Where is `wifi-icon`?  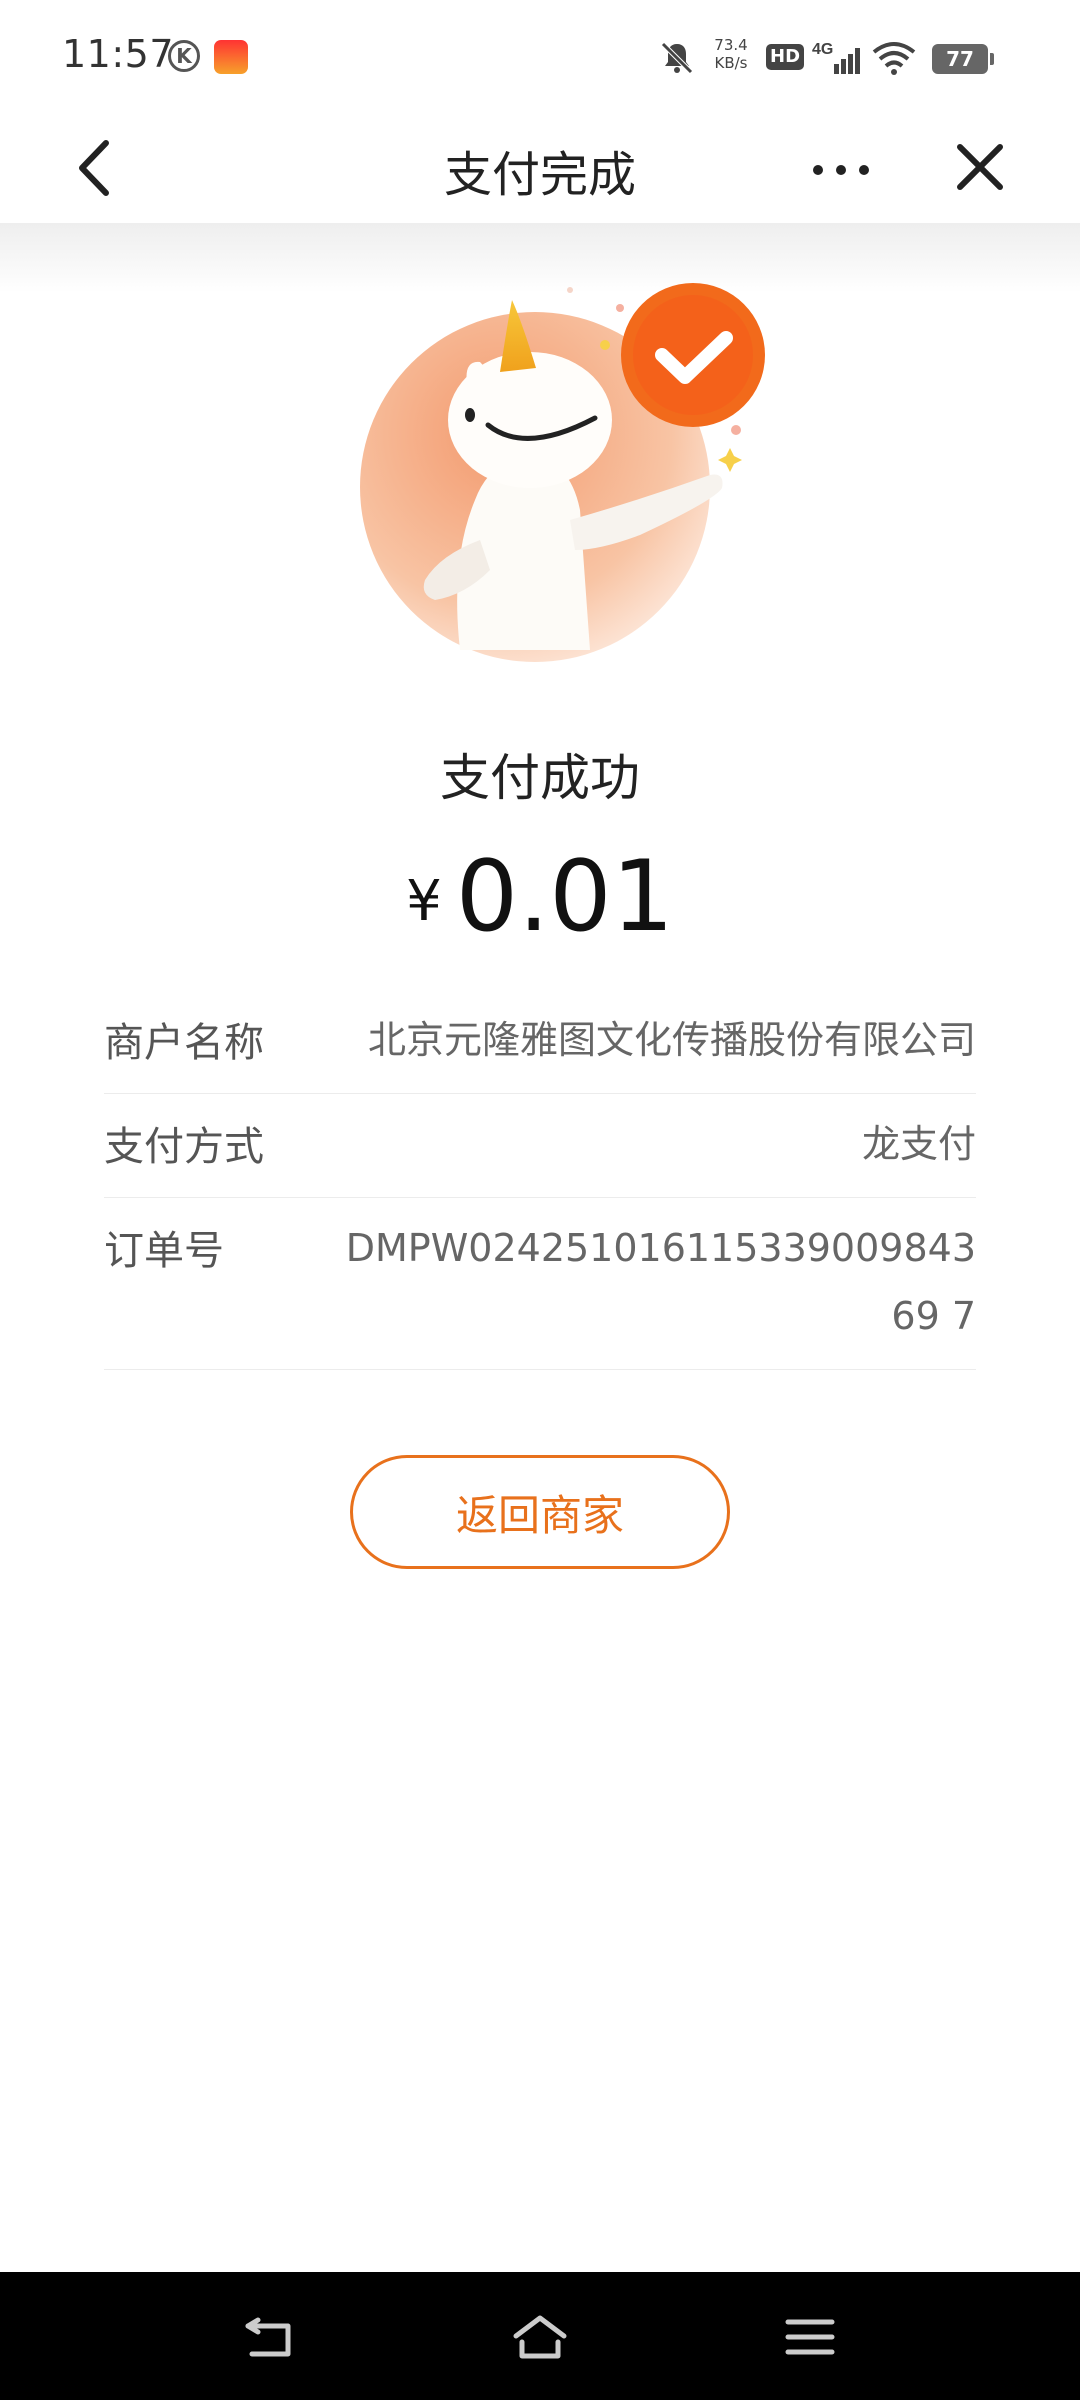 wifi-icon is located at coordinates (894, 58).